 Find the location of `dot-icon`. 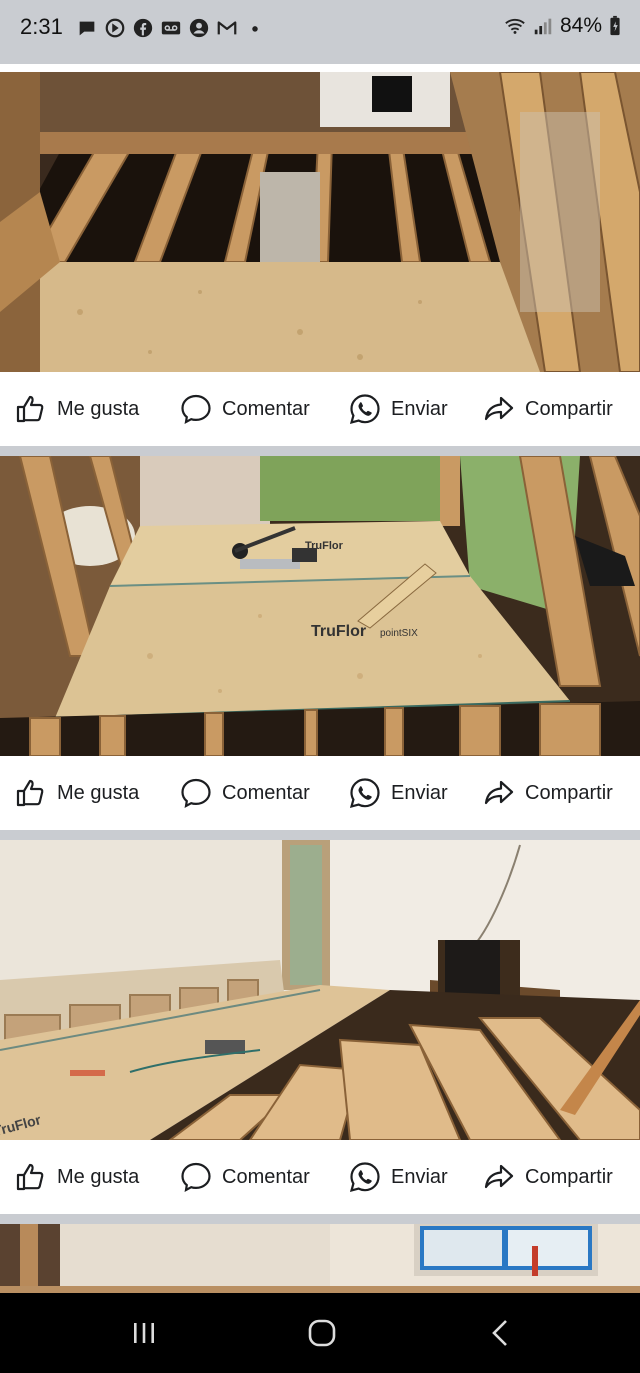

dot-icon is located at coordinates (255, 28).